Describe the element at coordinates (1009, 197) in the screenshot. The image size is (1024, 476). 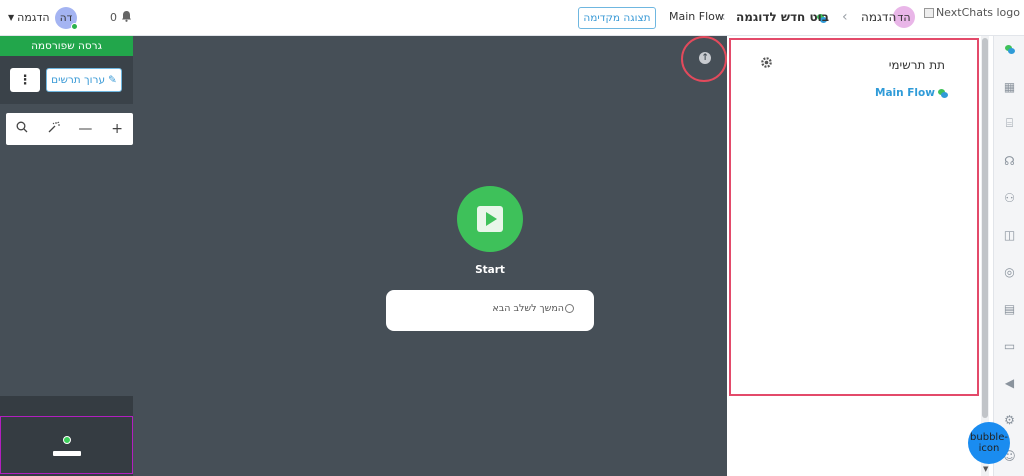
I see `user-icon: ⚇` at that location.